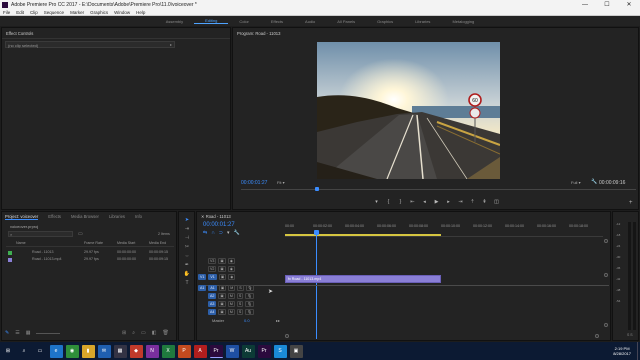 The width and height of the screenshot is (640, 360). I want to click on menu-clip: Clip, so click(34, 12).